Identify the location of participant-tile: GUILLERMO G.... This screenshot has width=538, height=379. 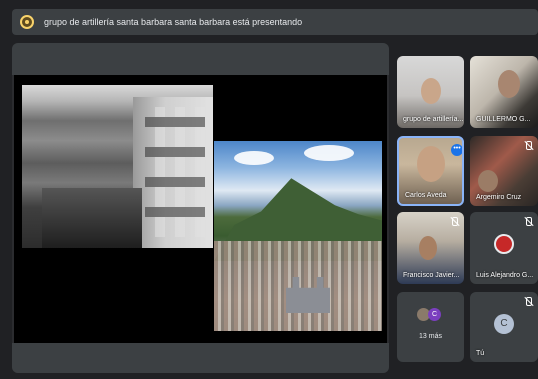
(504, 92).